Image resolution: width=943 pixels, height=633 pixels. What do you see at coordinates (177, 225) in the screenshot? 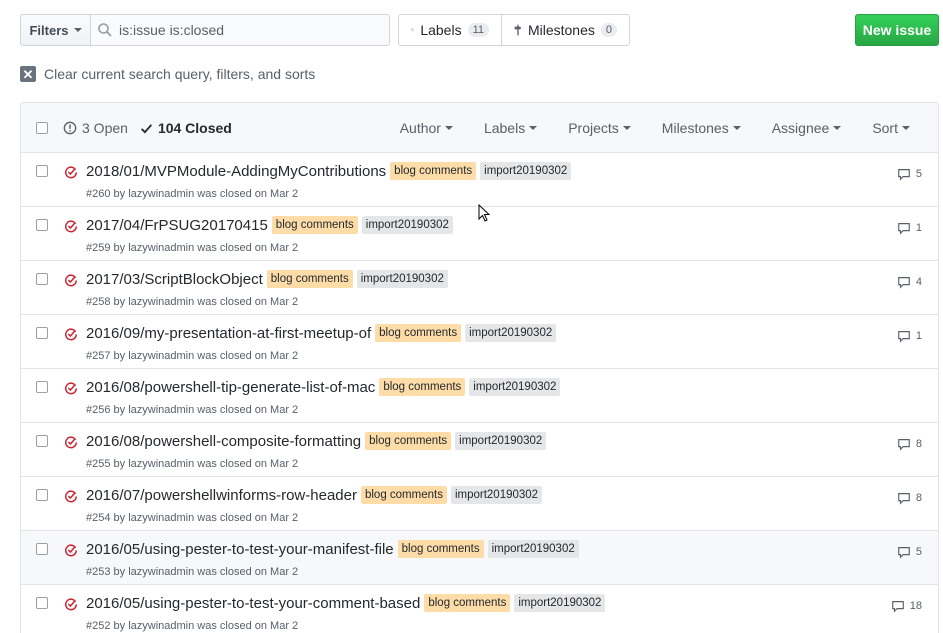
I see `issue-title-link: 2017/04/FrPSUG20170415` at bounding box center [177, 225].